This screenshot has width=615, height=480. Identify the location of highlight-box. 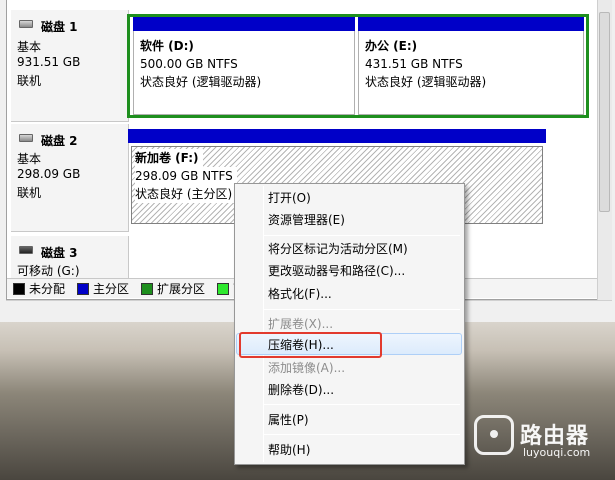
(310, 345).